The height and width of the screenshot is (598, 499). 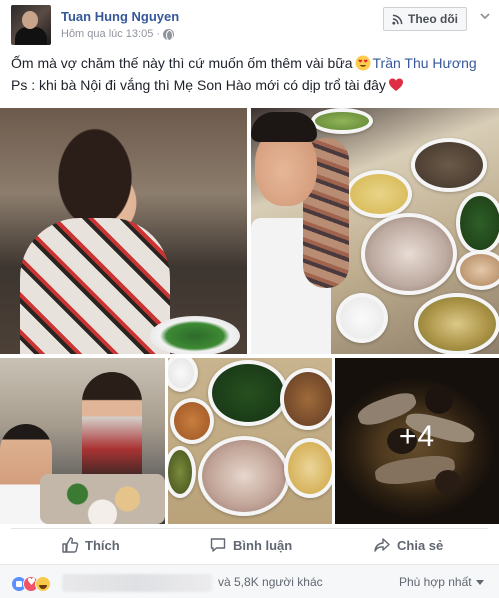 What do you see at coordinates (43, 584) in the screenshot?
I see `haha-reaction-icon` at bounding box center [43, 584].